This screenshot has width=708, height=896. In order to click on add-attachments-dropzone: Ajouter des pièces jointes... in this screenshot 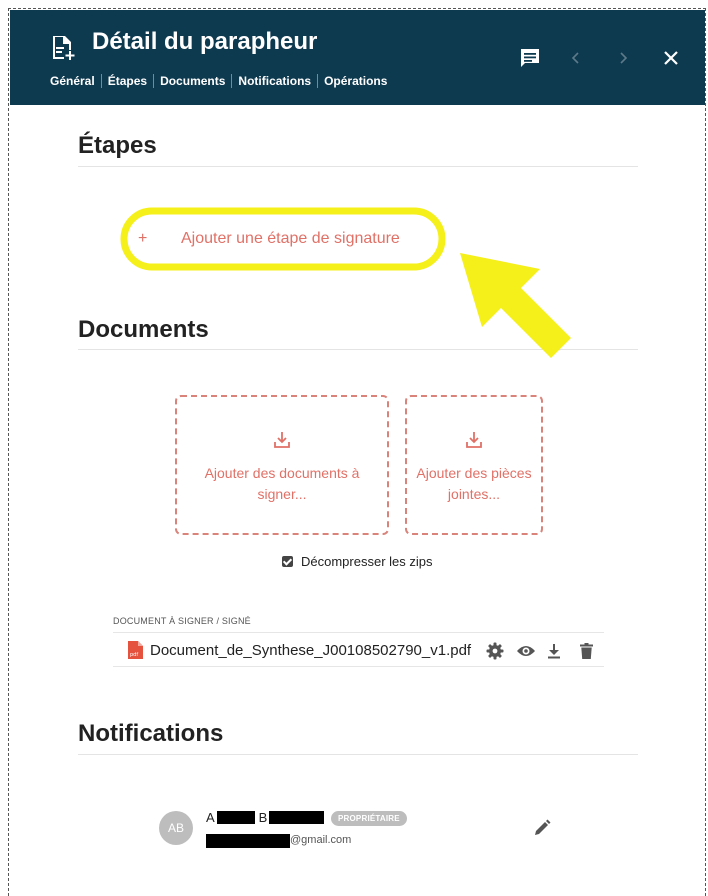, I will do `click(474, 465)`.